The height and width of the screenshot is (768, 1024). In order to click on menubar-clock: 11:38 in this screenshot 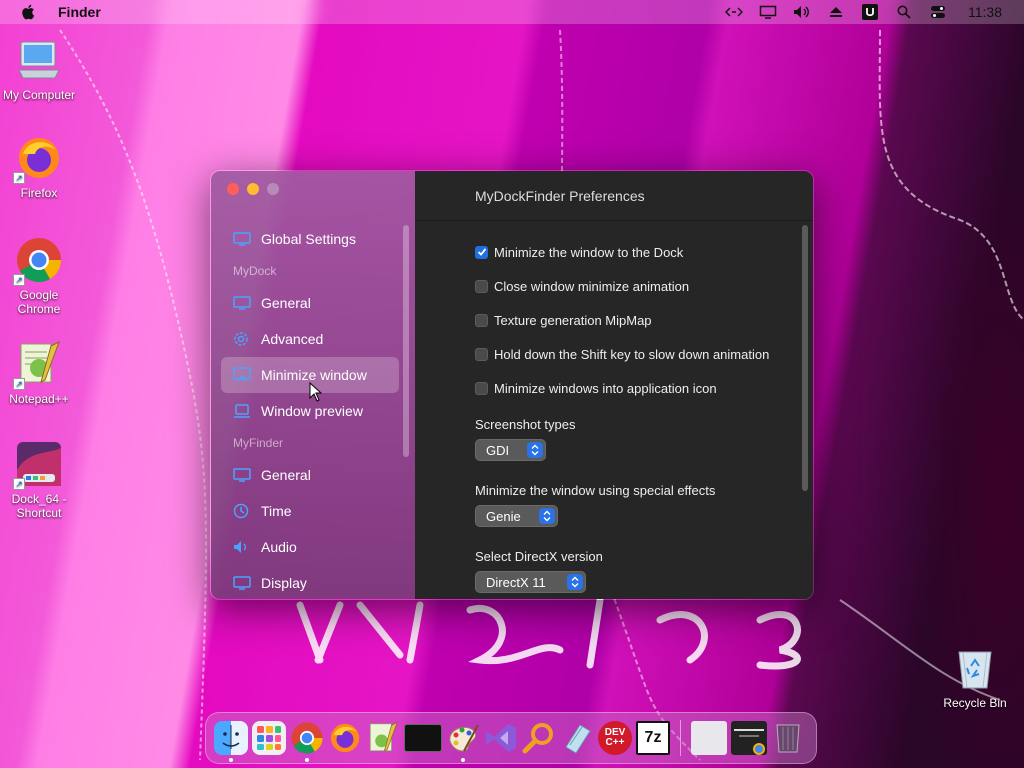, I will do `click(985, 12)`.